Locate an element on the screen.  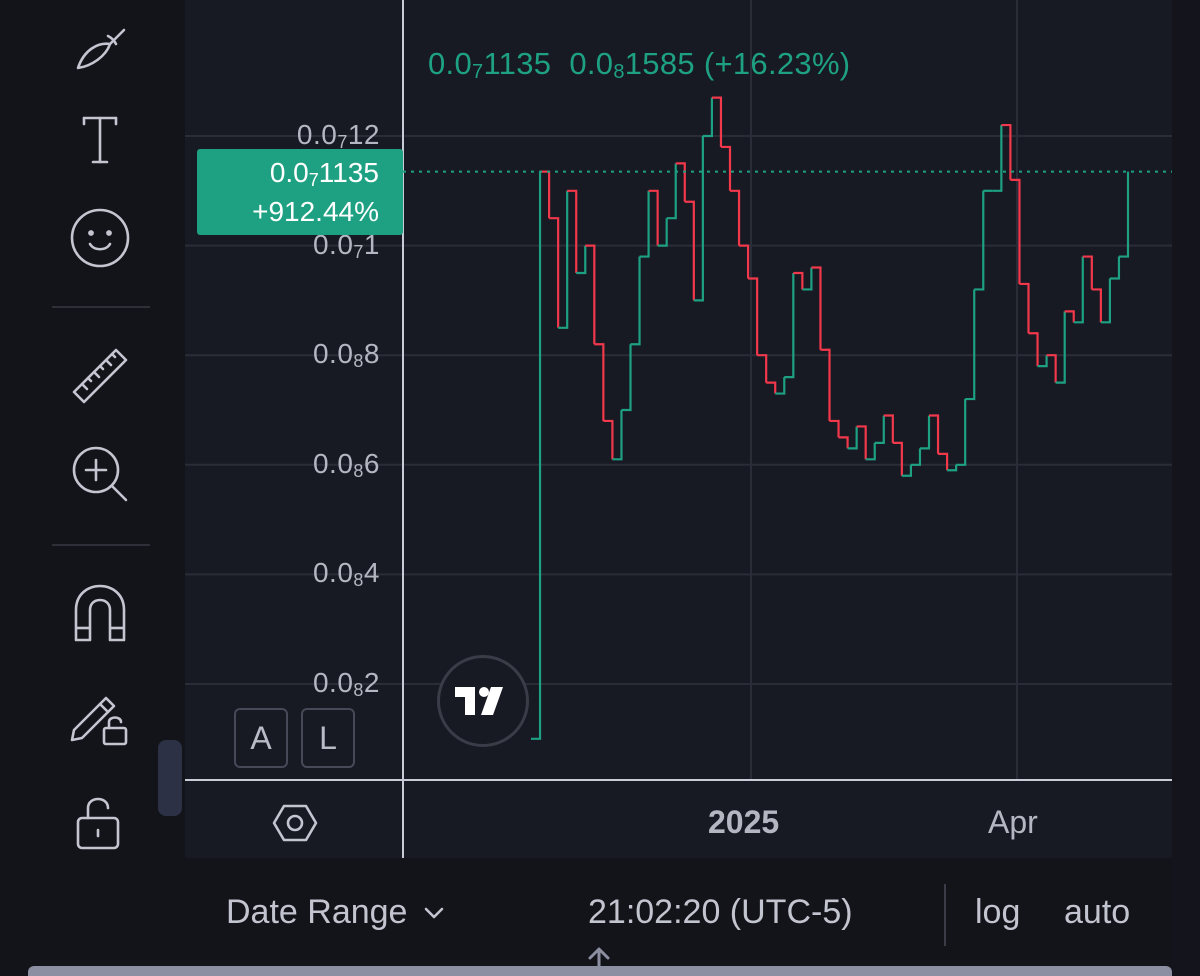
price-axis-label: 0.086 is located at coordinates (346, 464).